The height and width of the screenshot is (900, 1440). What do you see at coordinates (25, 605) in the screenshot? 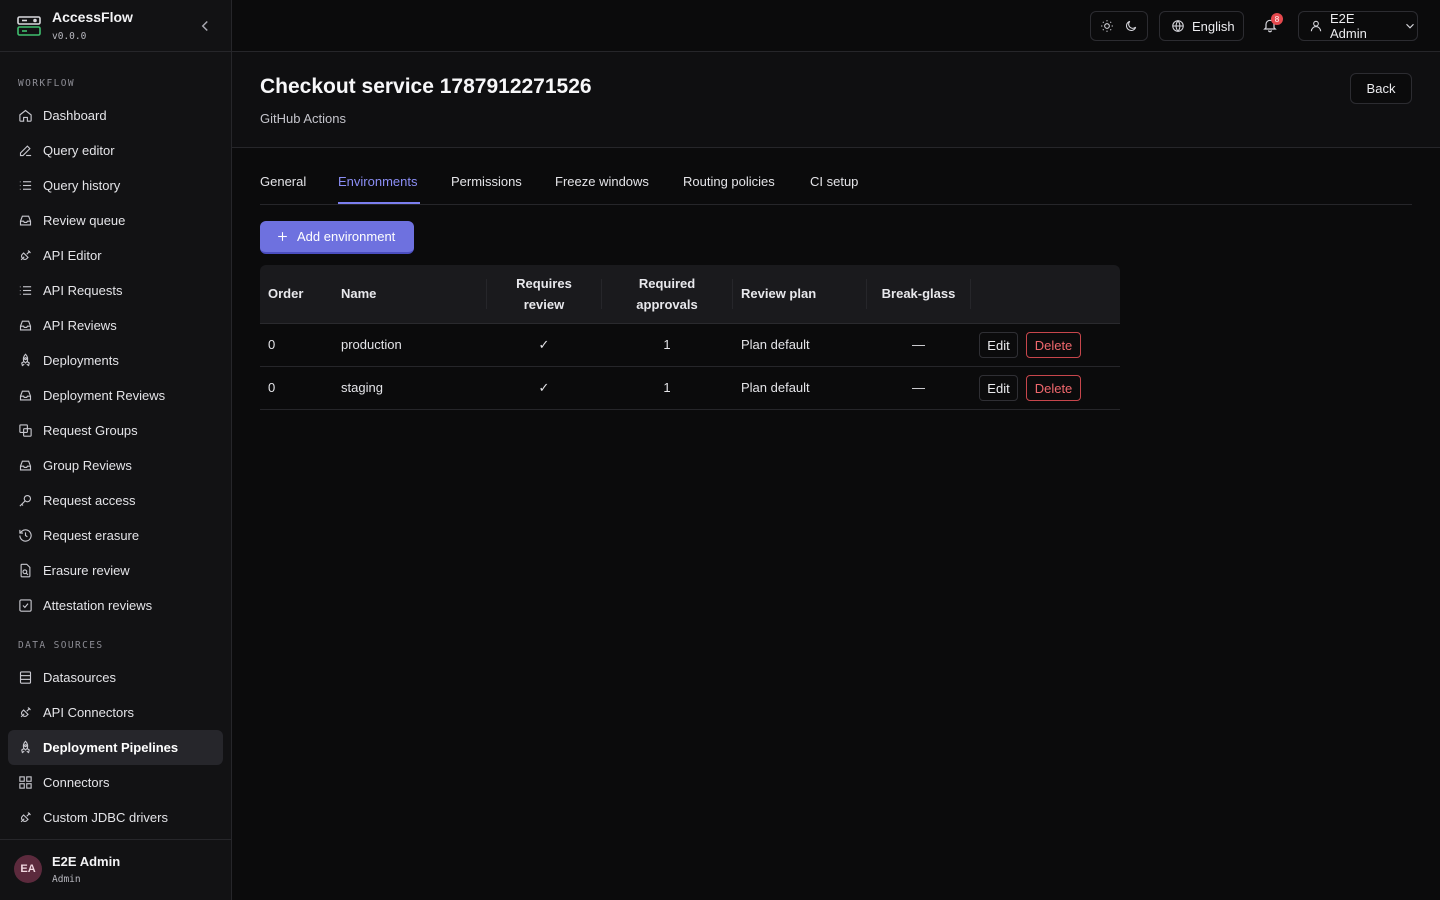
I see `check-square-icon` at bounding box center [25, 605].